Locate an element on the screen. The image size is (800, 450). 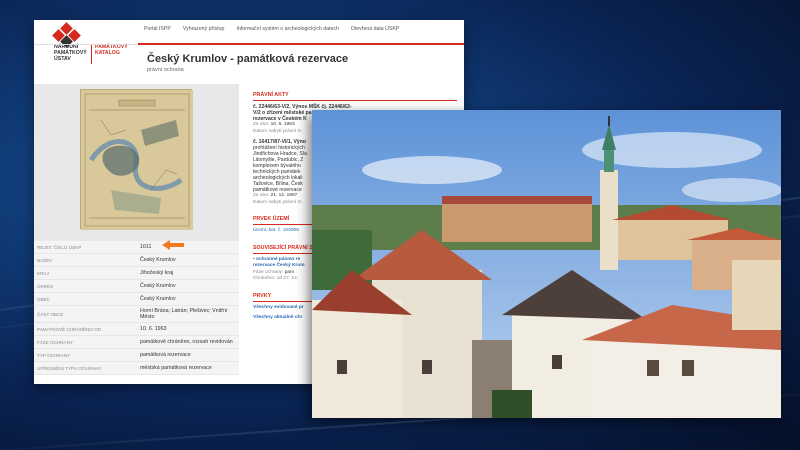
attr-row: Typ ochrany památková rezervace is located at coordinates (136, 355).